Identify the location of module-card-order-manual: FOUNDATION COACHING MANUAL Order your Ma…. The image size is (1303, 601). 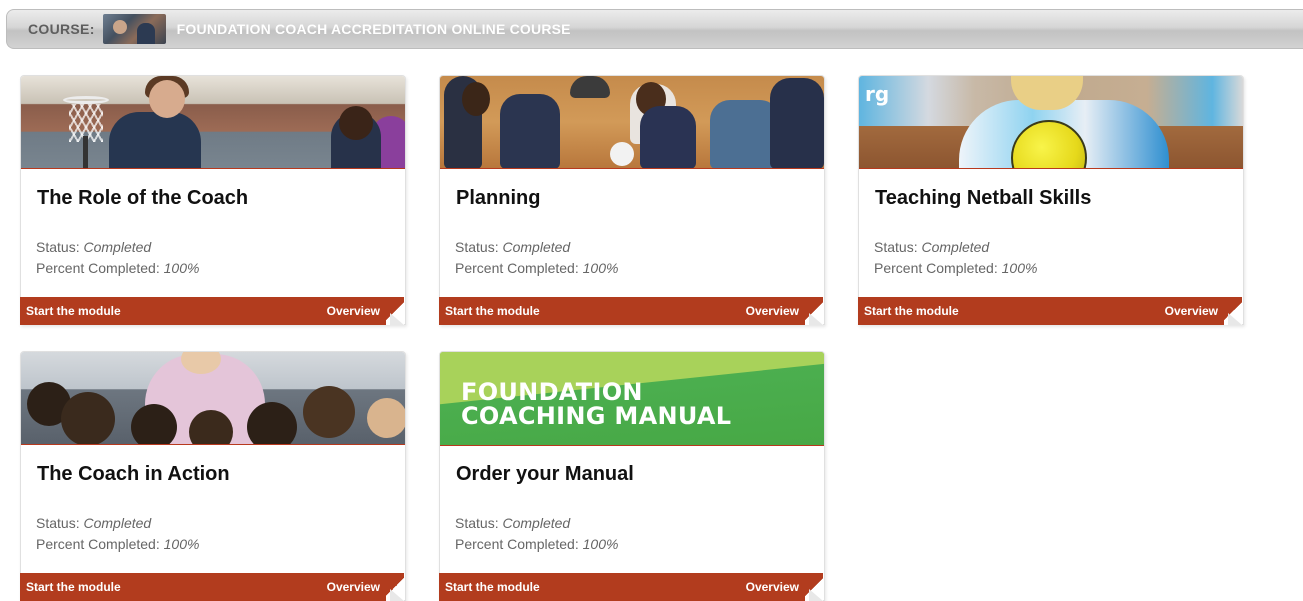
(632, 476).